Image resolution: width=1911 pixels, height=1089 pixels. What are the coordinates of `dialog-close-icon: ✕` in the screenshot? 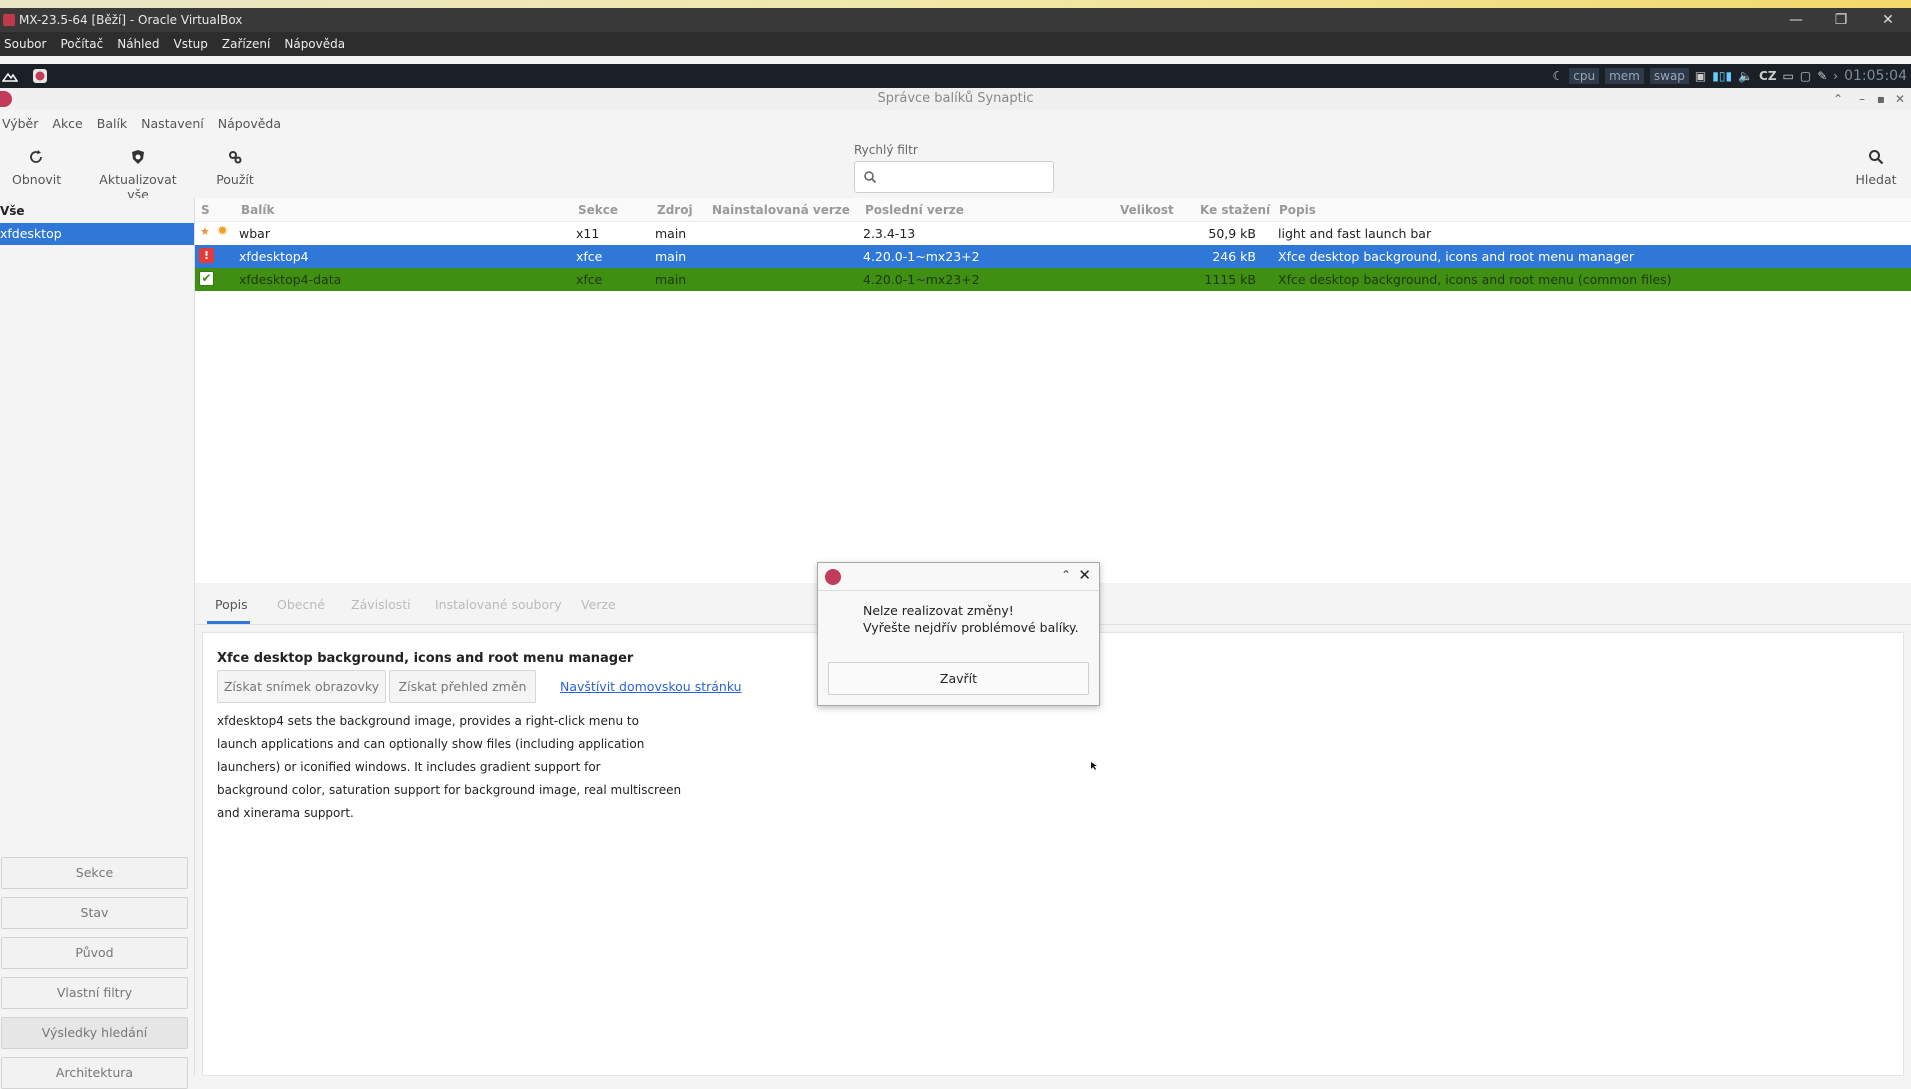 It's located at (1084, 575).